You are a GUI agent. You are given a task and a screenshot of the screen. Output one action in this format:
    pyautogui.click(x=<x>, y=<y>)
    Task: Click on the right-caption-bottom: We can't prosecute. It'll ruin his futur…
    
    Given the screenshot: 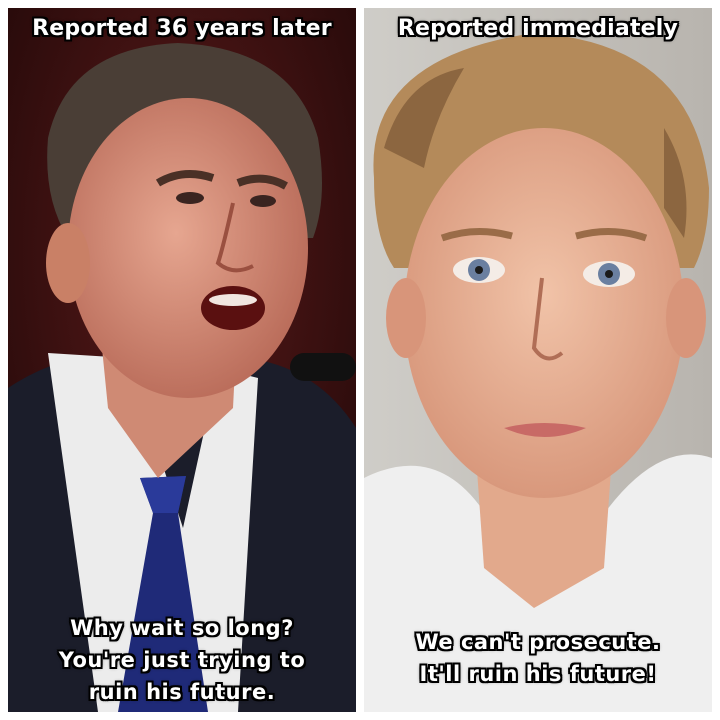 What is the action you would take?
    pyautogui.click(x=538, y=658)
    